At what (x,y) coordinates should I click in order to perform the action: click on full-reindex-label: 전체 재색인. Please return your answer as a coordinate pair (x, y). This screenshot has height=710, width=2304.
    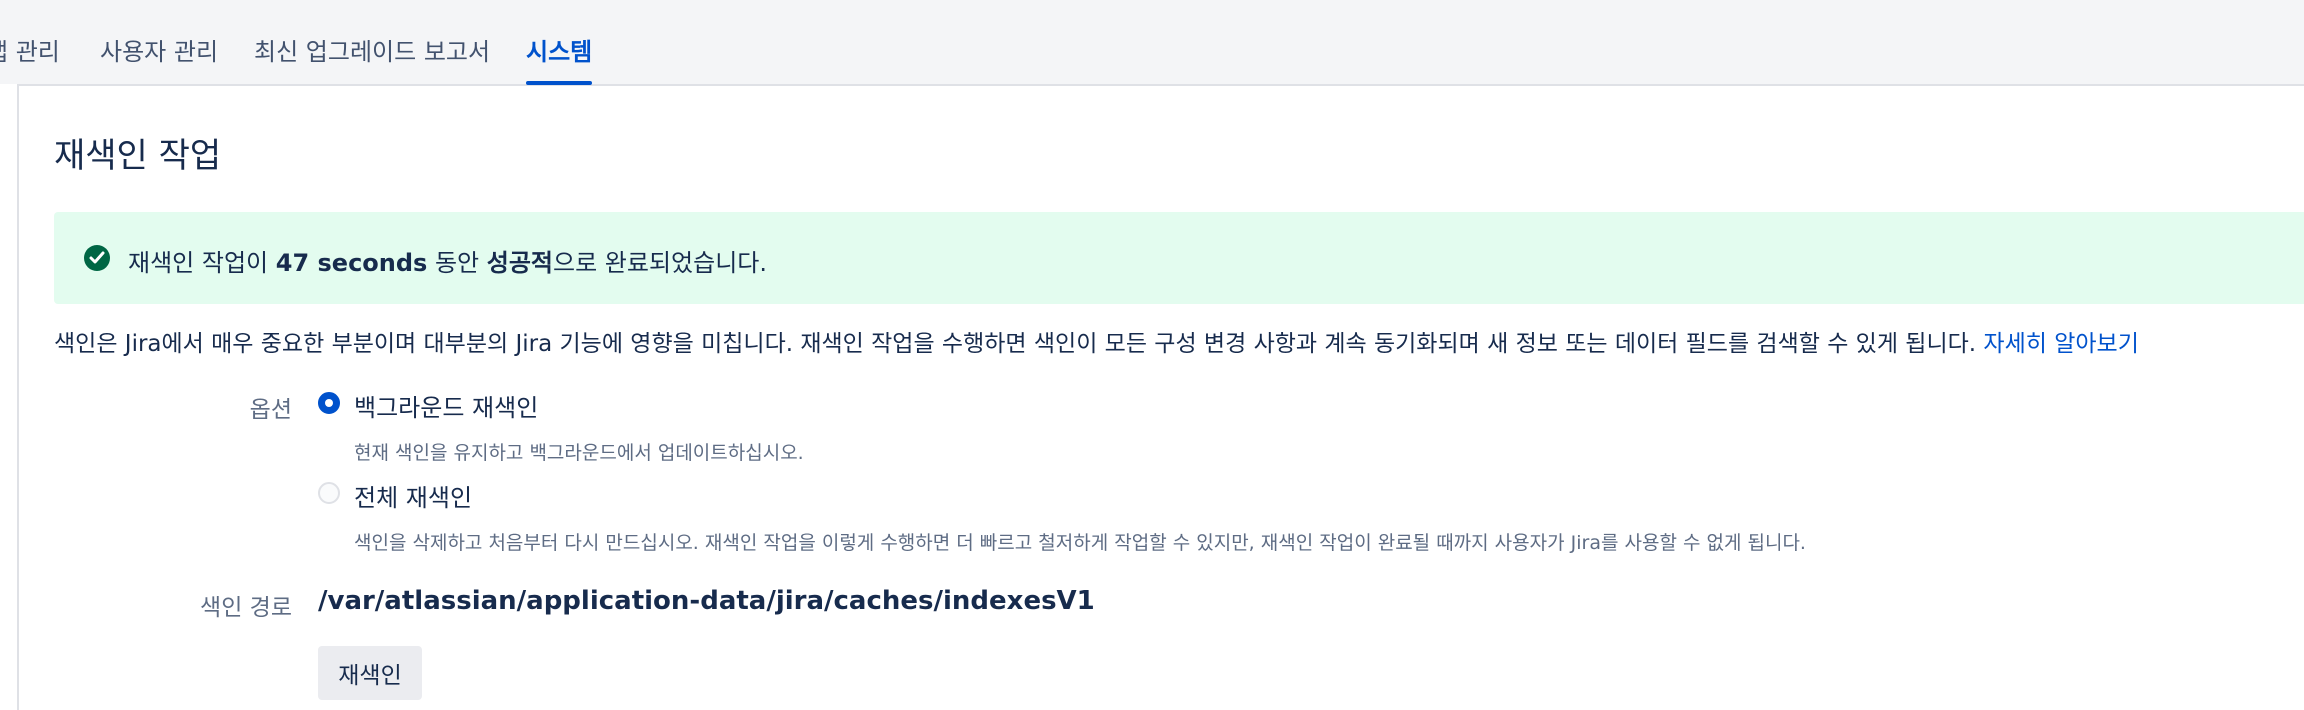
    Looking at the image, I should click on (413, 495).